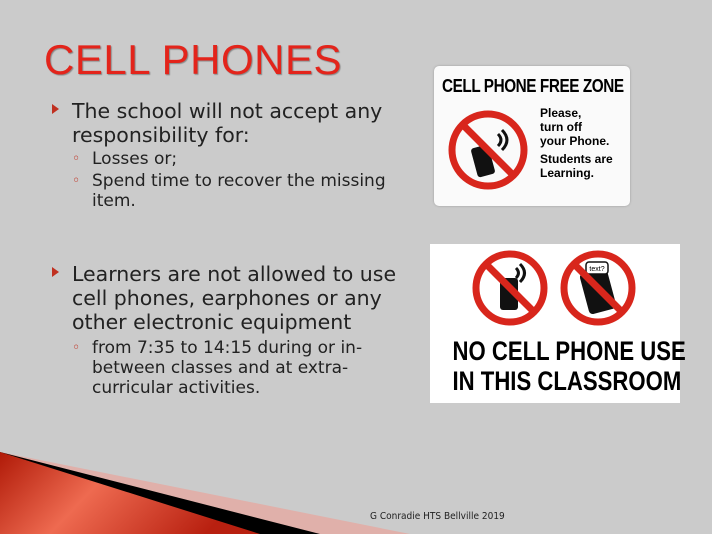 Image resolution: width=712 pixels, height=534 pixels. What do you see at coordinates (229, 191) in the screenshot?
I see `sub-bullet: ◦ Spend time to recover the missing item.` at bounding box center [229, 191].